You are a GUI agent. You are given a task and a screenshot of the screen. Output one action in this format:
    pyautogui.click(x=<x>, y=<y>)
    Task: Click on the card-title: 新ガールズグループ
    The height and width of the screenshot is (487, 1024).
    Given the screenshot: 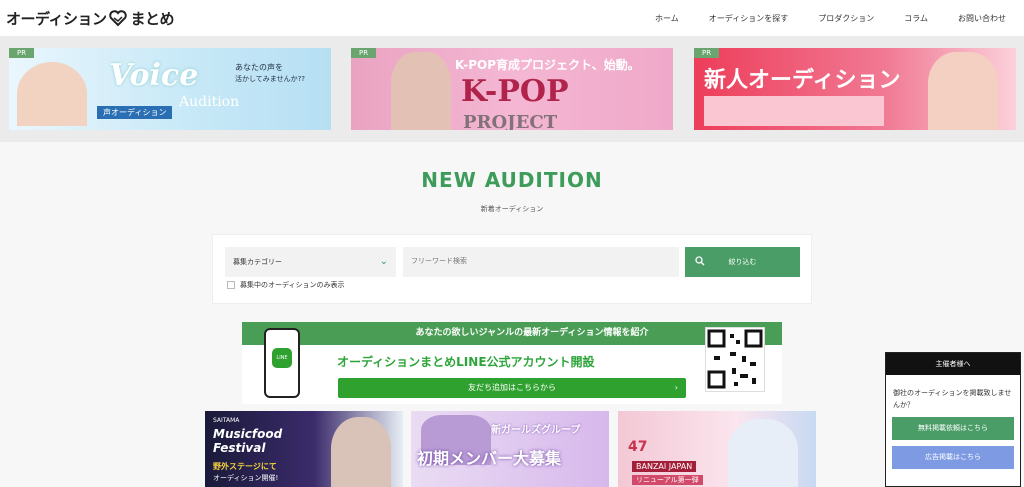 What is the action you would take?
    pyautogui.click(x=536, y=430)
    